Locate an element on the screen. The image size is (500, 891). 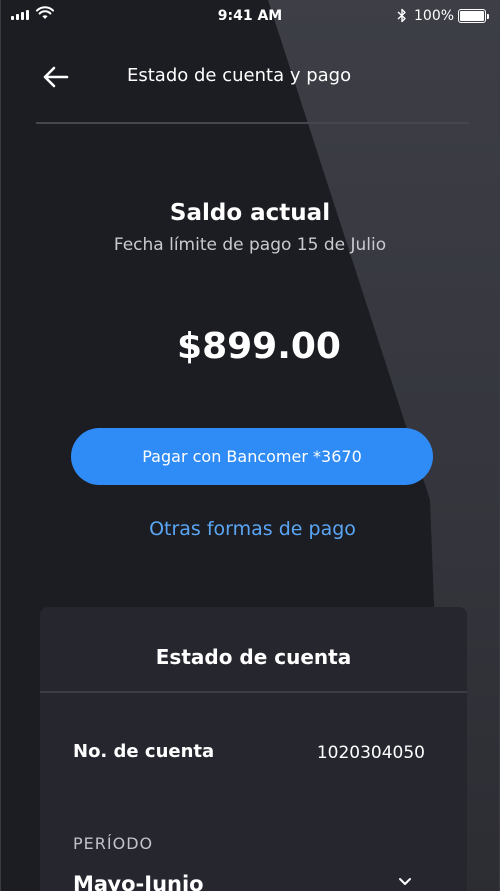
statement-title: Estado de cuenta is located at coordinates (253, 657).